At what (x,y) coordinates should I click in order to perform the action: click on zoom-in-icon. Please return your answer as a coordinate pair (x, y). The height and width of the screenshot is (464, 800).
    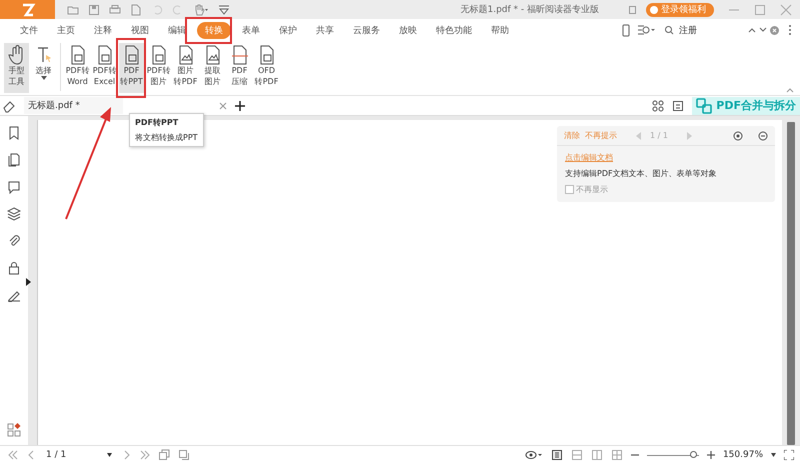
    Looking at the image, I should click on (710, 455).